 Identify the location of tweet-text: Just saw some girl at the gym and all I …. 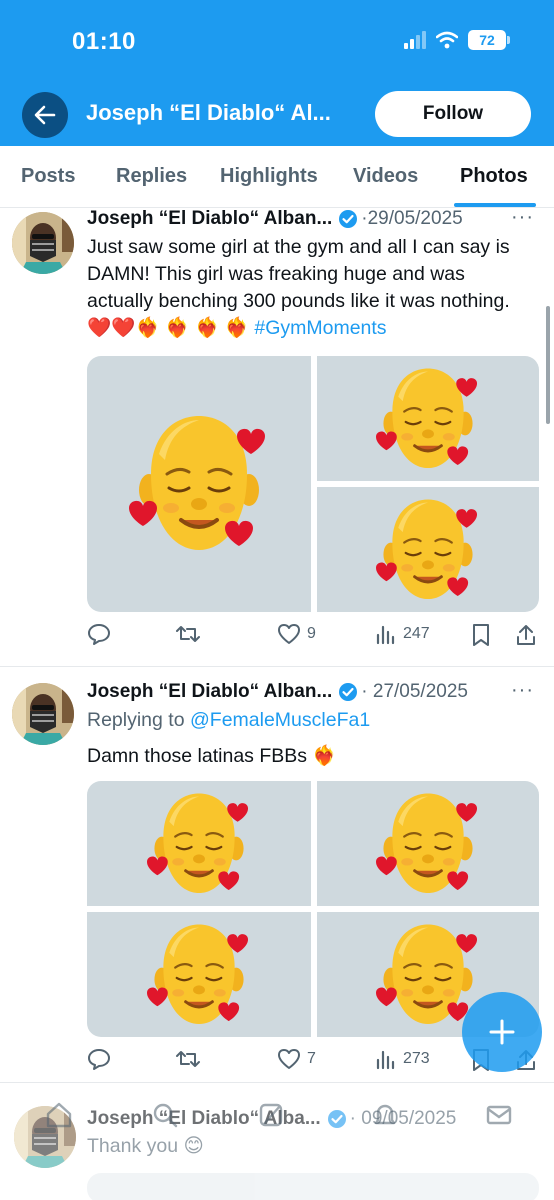
(307, 288).